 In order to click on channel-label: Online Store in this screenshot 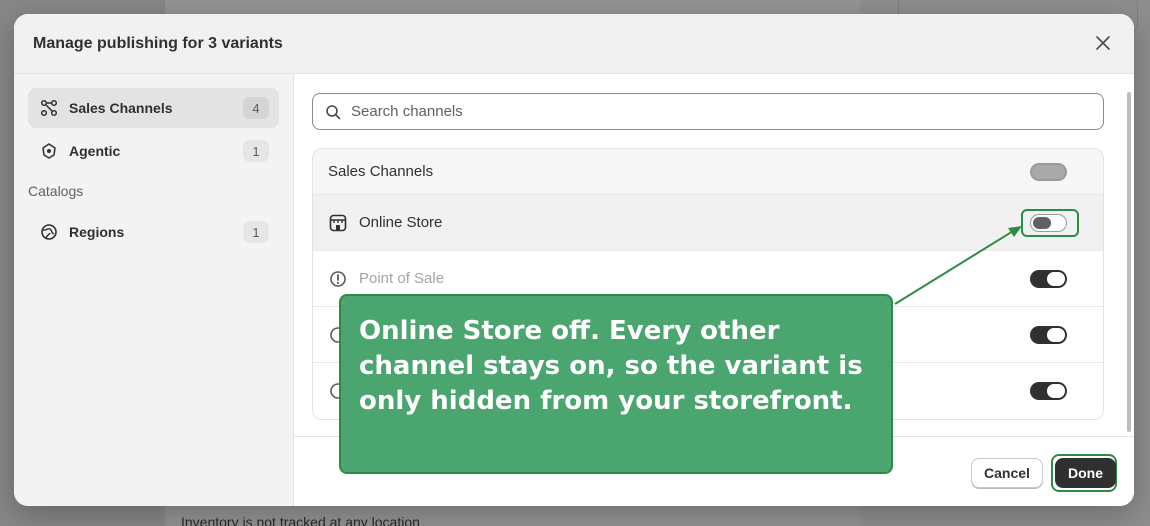, I will do `click(401, 222)`.